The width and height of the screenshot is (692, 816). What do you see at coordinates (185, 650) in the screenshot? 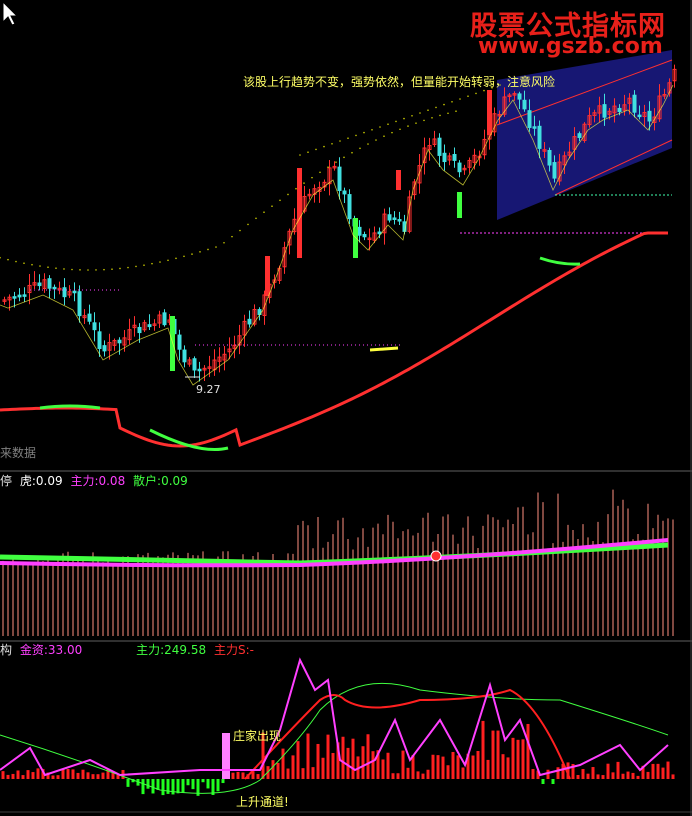
I see `main-value: 249.58` at bounding box center [185, 650].